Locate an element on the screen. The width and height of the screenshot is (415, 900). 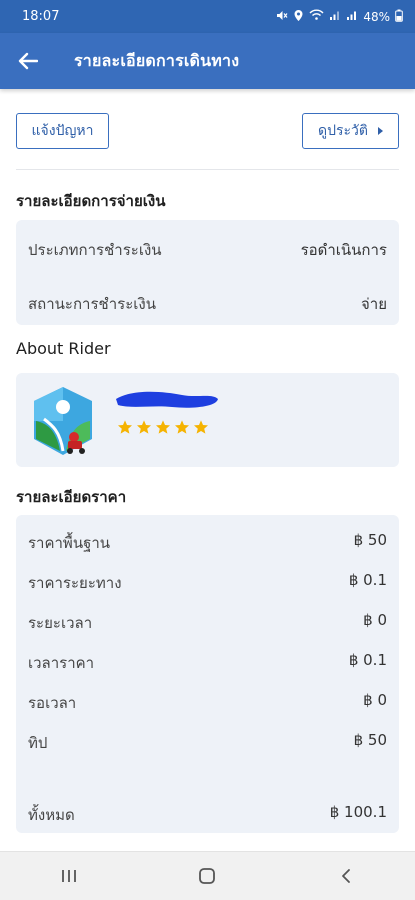
recent-apps-button is located at coordinates (69, 876).